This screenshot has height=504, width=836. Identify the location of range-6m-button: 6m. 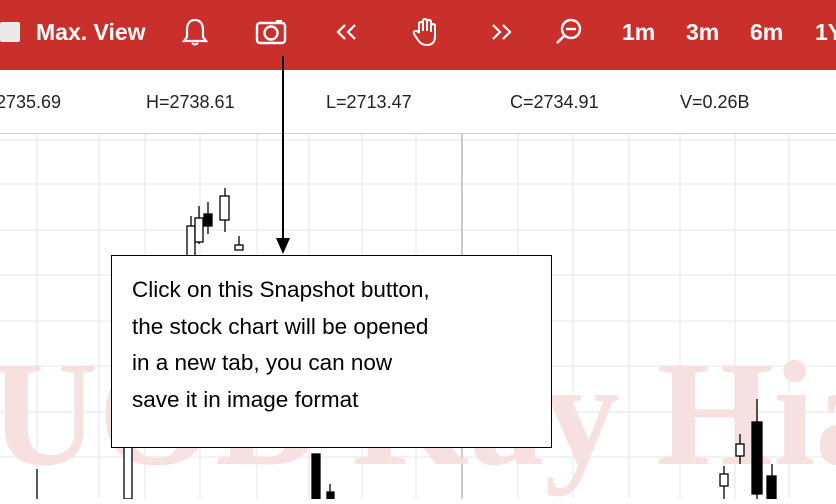
(766, 32).